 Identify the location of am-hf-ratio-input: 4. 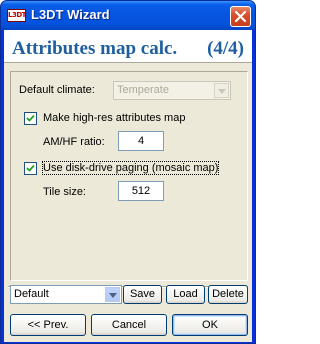
(141, 141).